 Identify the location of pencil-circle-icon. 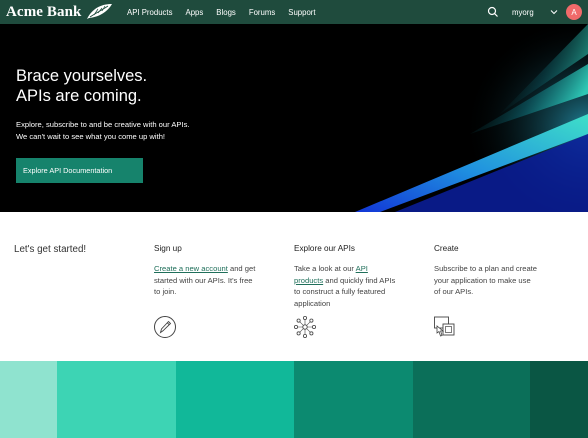
(165, 327).